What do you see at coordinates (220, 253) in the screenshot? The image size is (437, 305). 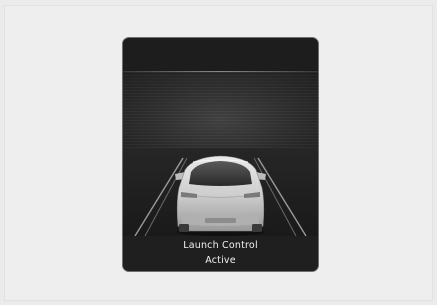 I see `status-message: Launch Control Active` at bounding box center [220, 253].